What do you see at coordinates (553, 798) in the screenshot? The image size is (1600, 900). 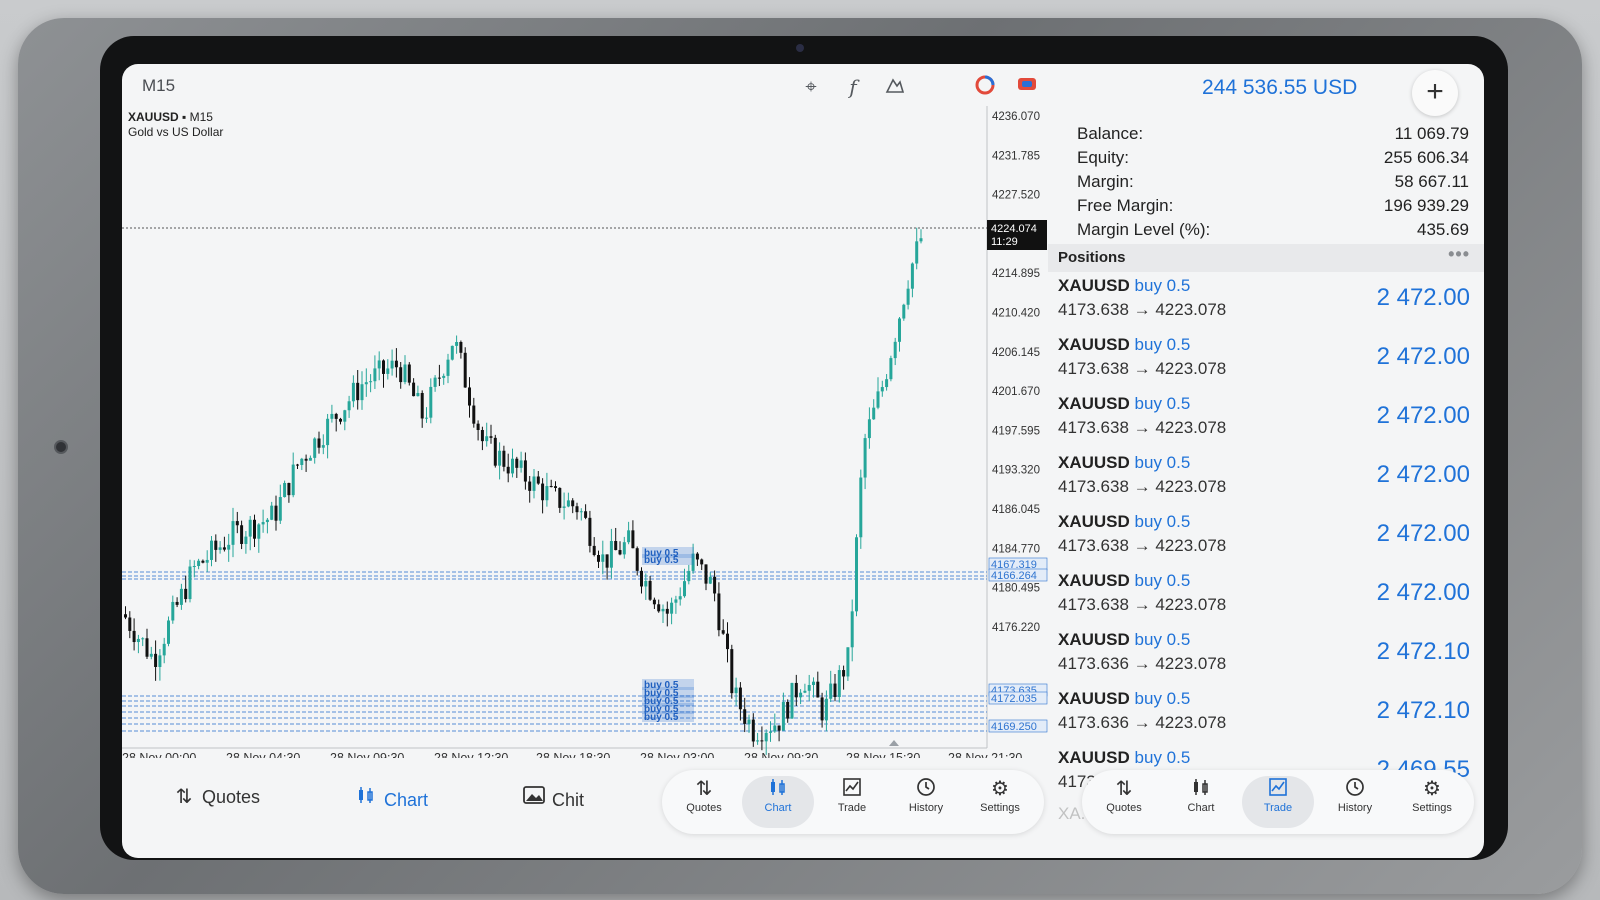 I see `nav-chit: Chit` at bounding box center [553, 798].